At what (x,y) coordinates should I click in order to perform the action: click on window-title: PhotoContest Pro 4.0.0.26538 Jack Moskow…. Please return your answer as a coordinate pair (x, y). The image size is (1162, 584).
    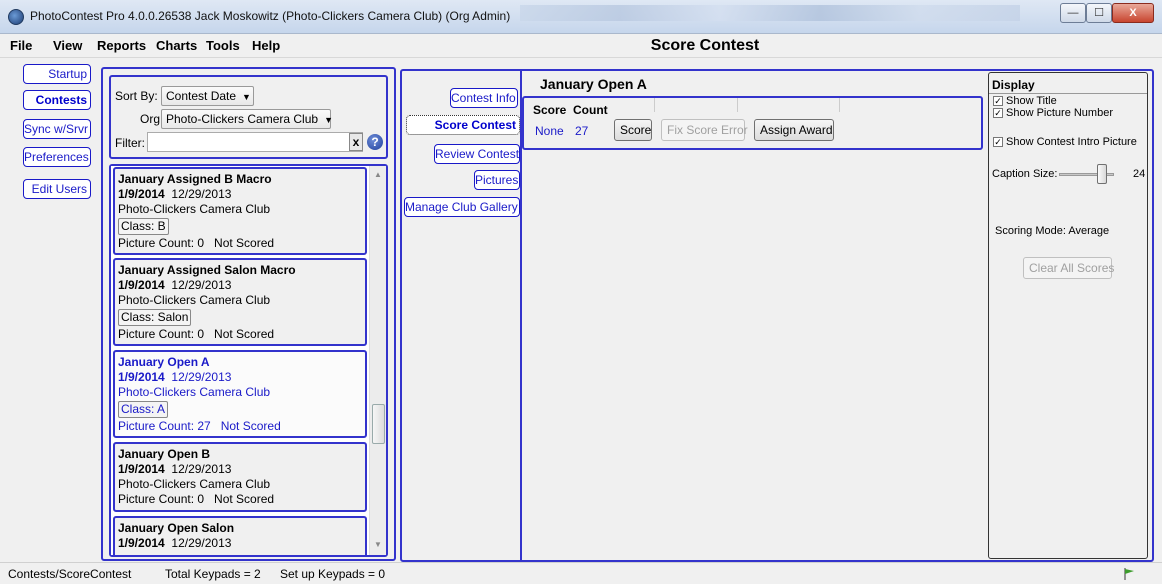
    Looking at the image, I should click on (270, 16).